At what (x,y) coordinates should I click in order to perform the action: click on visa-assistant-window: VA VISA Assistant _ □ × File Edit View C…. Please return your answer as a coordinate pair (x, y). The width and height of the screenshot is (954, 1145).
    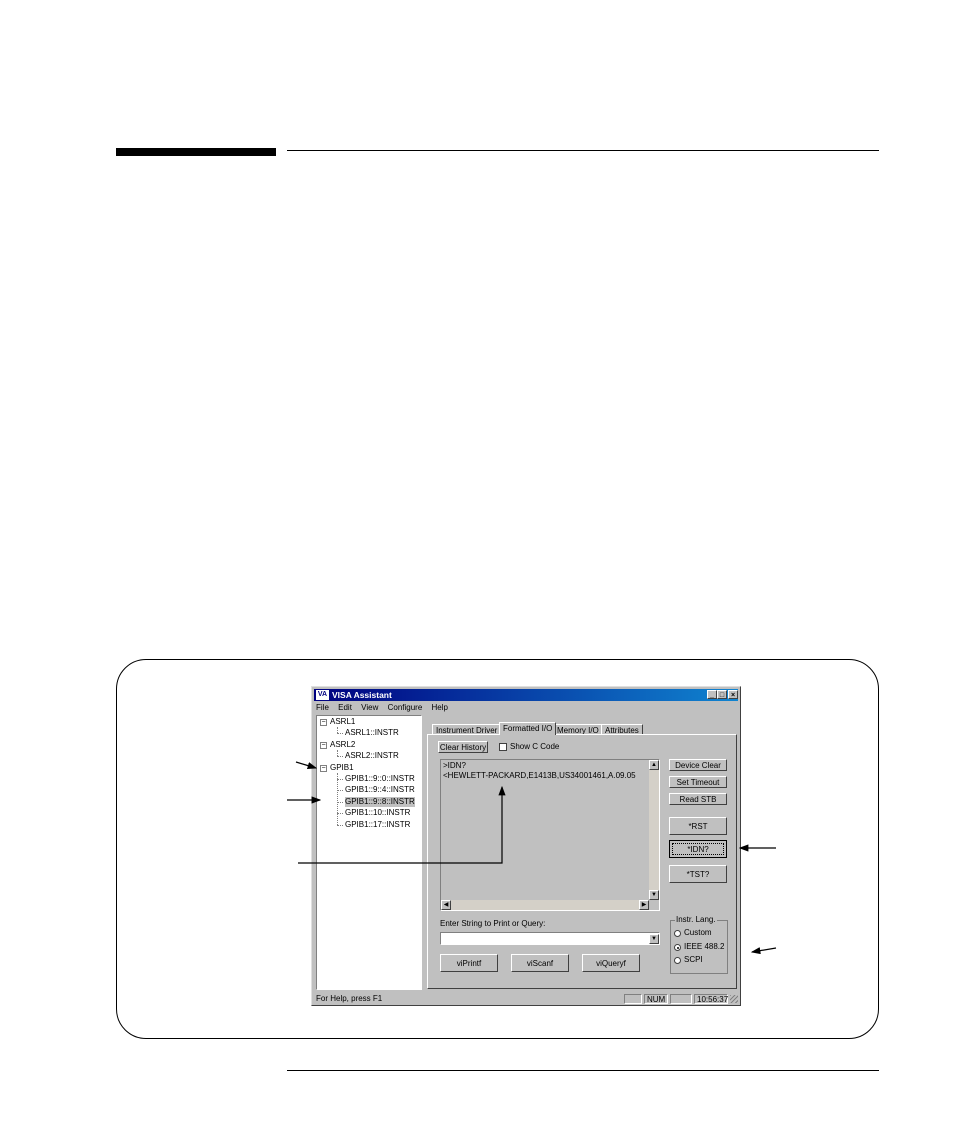
    Looking at the image, I should click on (526, 846).